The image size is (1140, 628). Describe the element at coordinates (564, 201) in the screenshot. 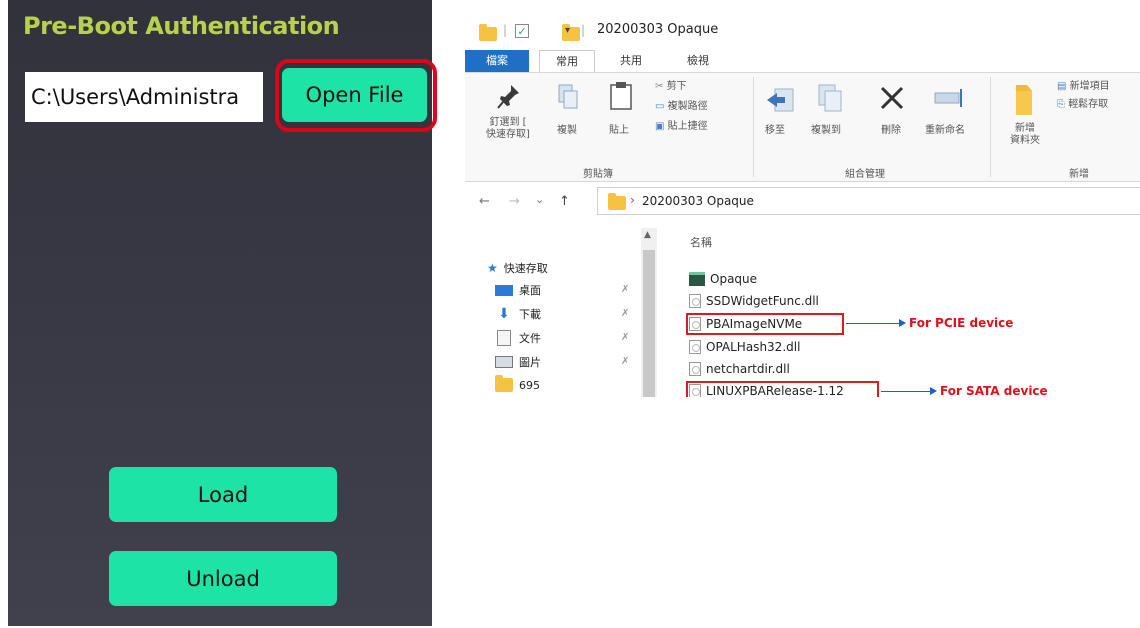

I see `up-arrow-icon: ↑` at that location.